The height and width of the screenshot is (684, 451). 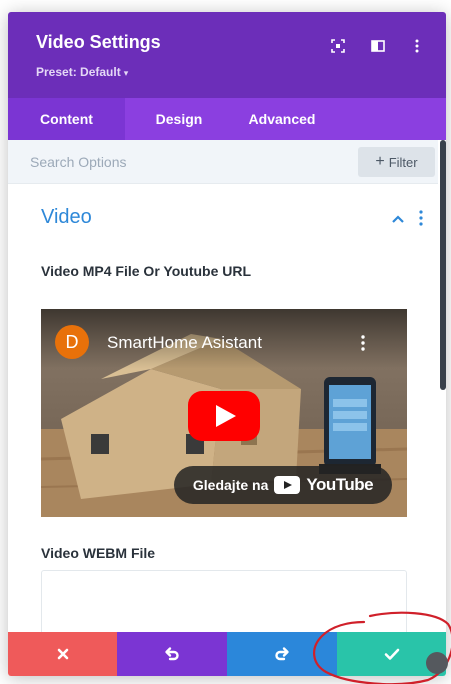 I want to click on tab-bar: Content Design Advanced, so click(x=227, y=119).